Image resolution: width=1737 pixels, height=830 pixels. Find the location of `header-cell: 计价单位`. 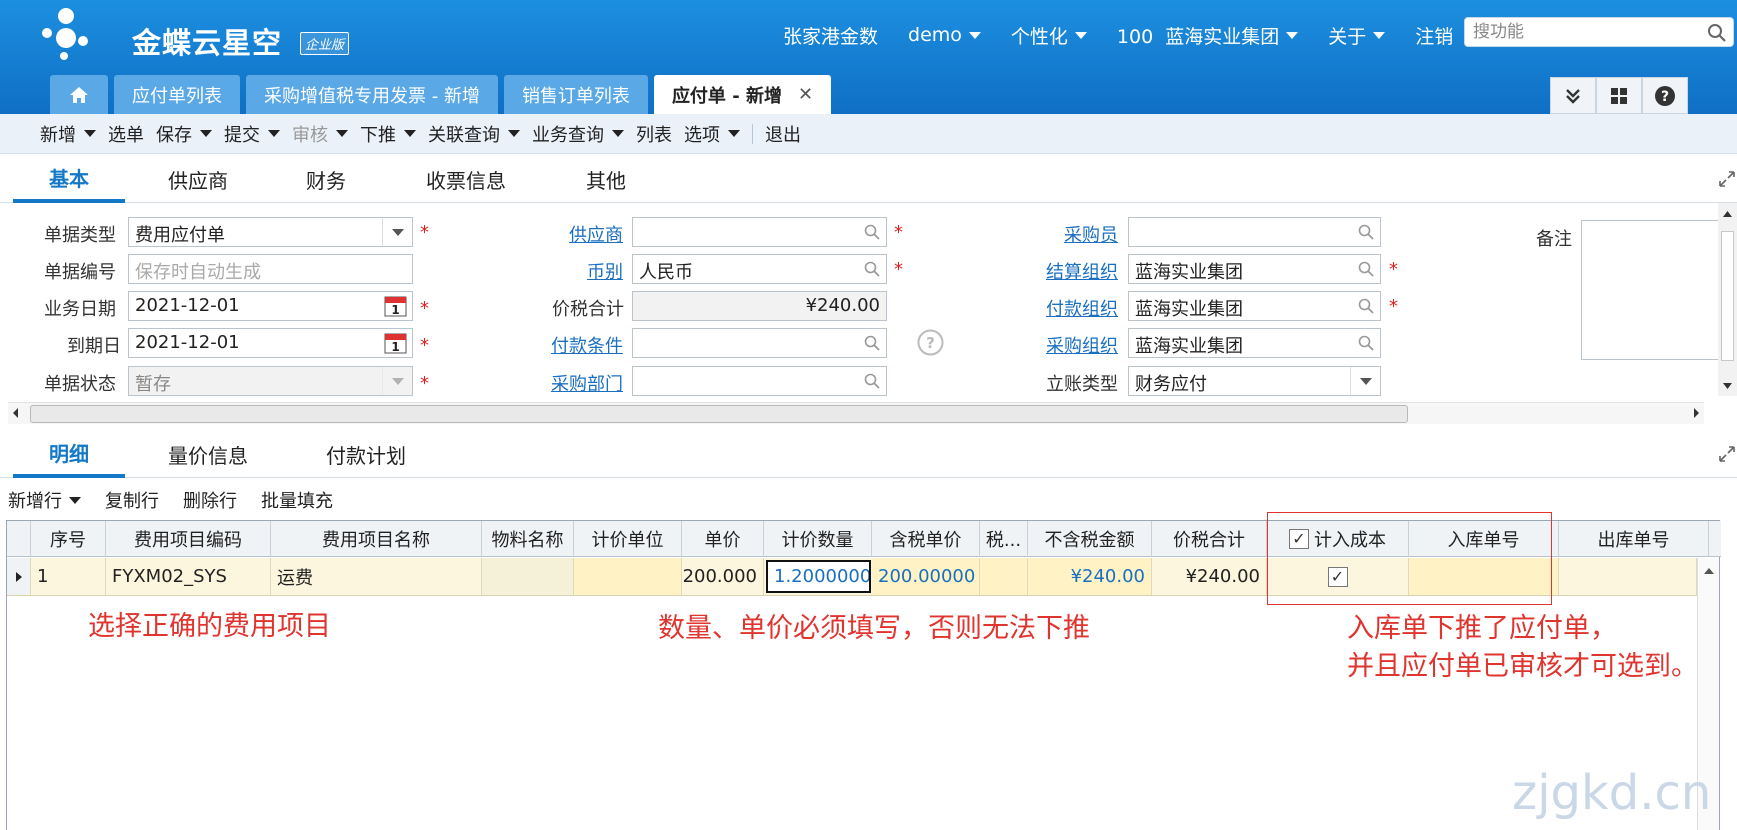

header-cell: 计价单位 is located at coordinates (628, 539).